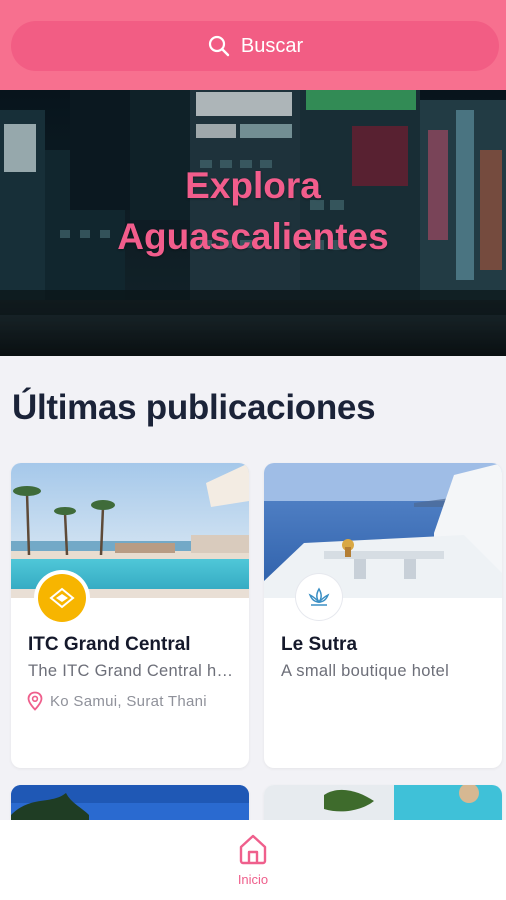 The image size is (506, 900). I want to click on tab-home: Inicio, so click(253, 863).